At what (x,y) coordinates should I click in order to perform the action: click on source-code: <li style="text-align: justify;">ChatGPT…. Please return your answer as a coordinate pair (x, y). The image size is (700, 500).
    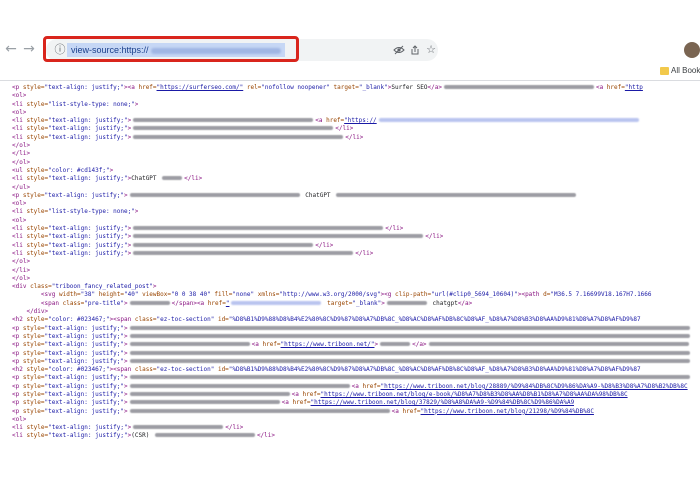
    Looking at the image, I should click on (107, 179).